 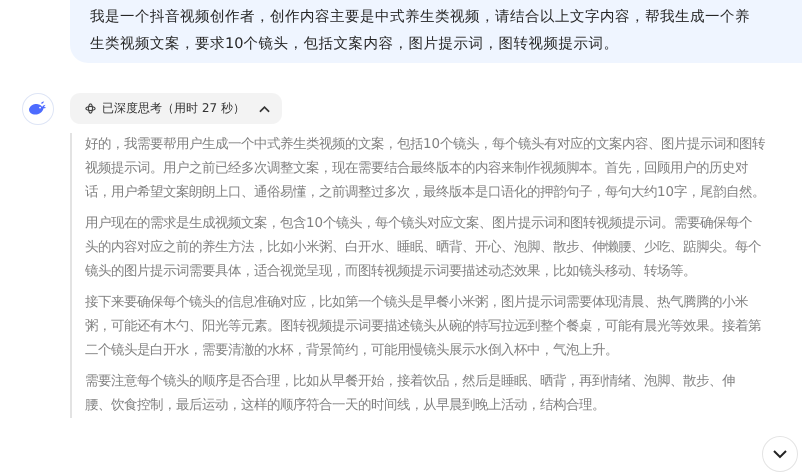 What do you see at coordinates (351, 351) in the screenshot?
I see `thinking-line: 二个镜头是白开水，需要清澈的水杯，背景简约，可能用慢镜头展示水倒入杯中，气泡上升。` at bounding box center [351, 351].